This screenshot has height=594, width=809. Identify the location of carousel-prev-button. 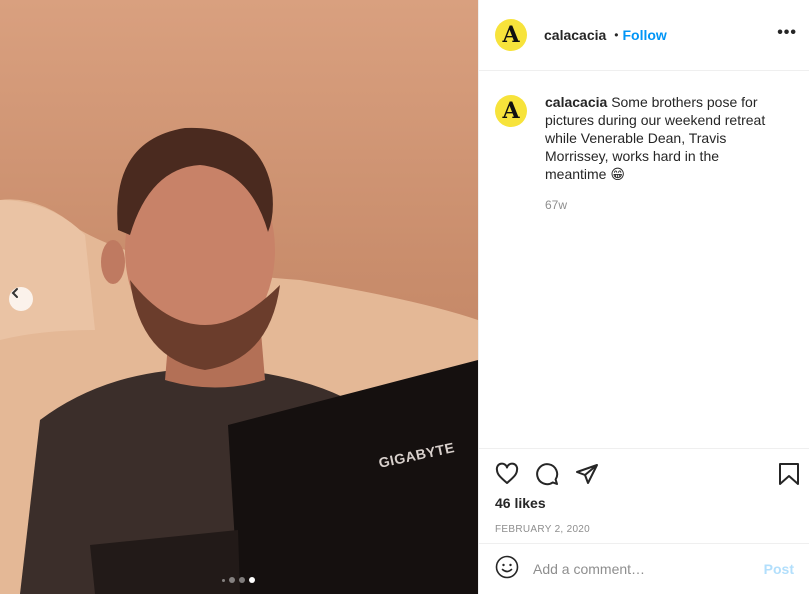
(21, 299).